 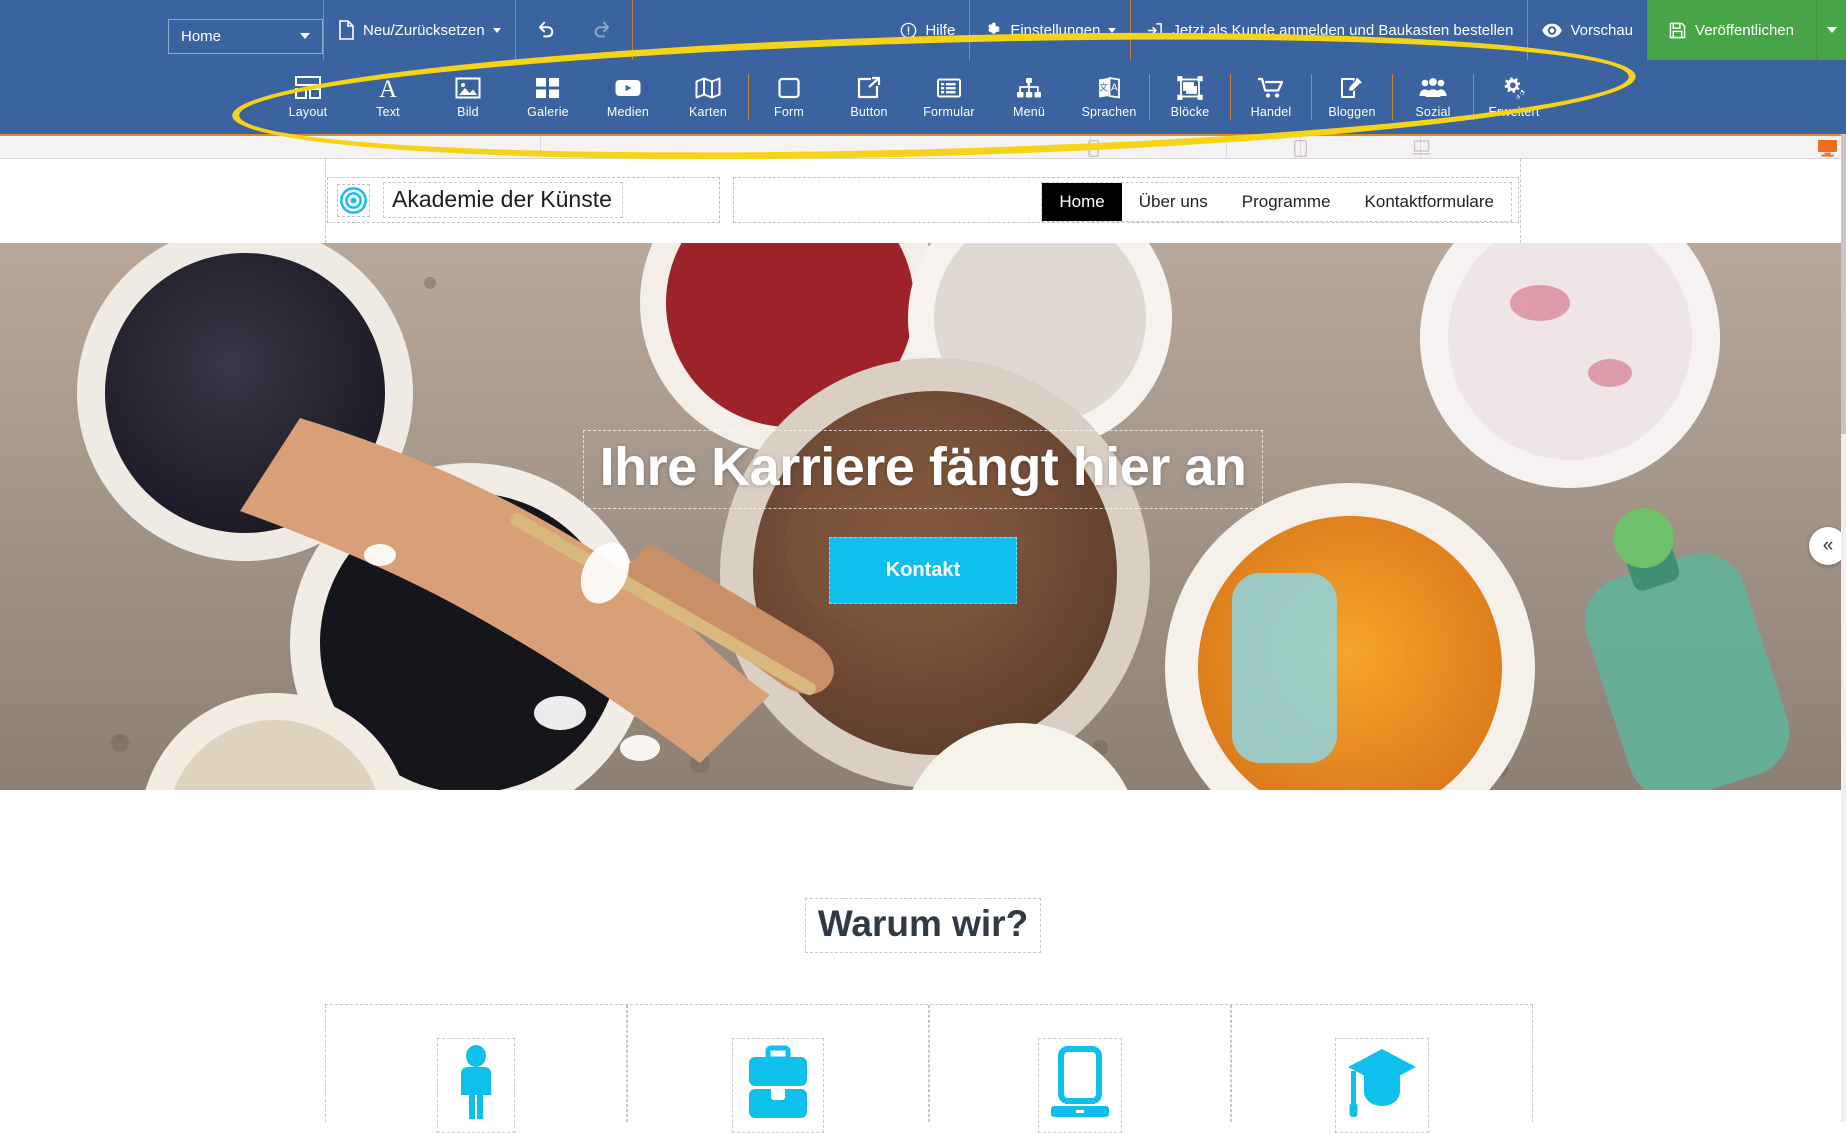 I want to click on tool-label: Sozial, so click(x=1433, y=111).